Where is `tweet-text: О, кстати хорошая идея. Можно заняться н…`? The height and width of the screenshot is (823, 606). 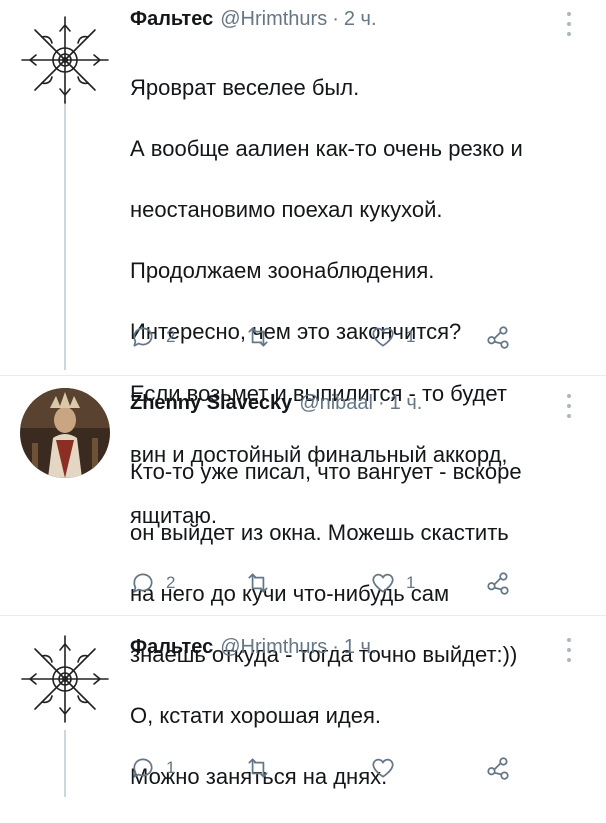 tweet-text: О, кстати хорошая идея. Можно заняться н… is located at coordinates (362, 746).